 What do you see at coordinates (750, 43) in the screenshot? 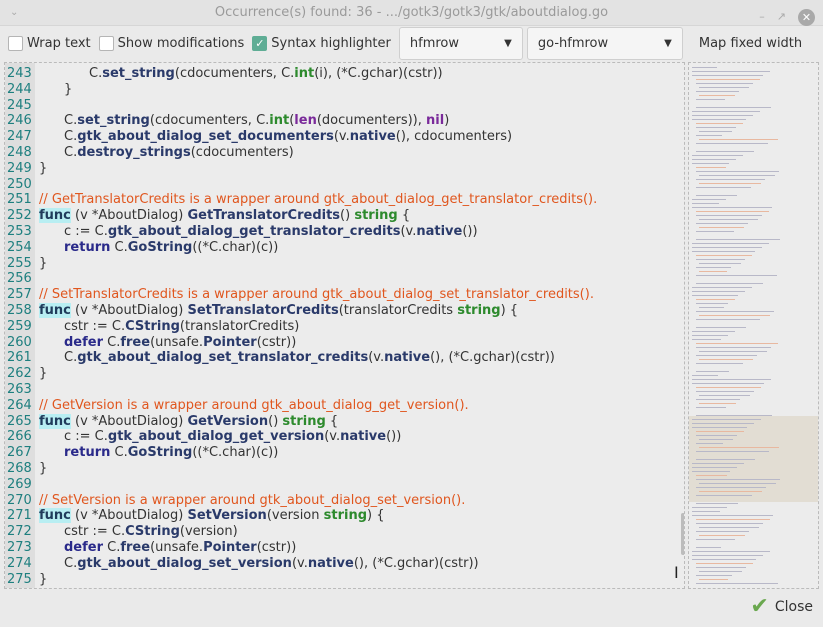
I see `map-fixed-width-toggle: Map fixed width` at bounding box center [750, 43].